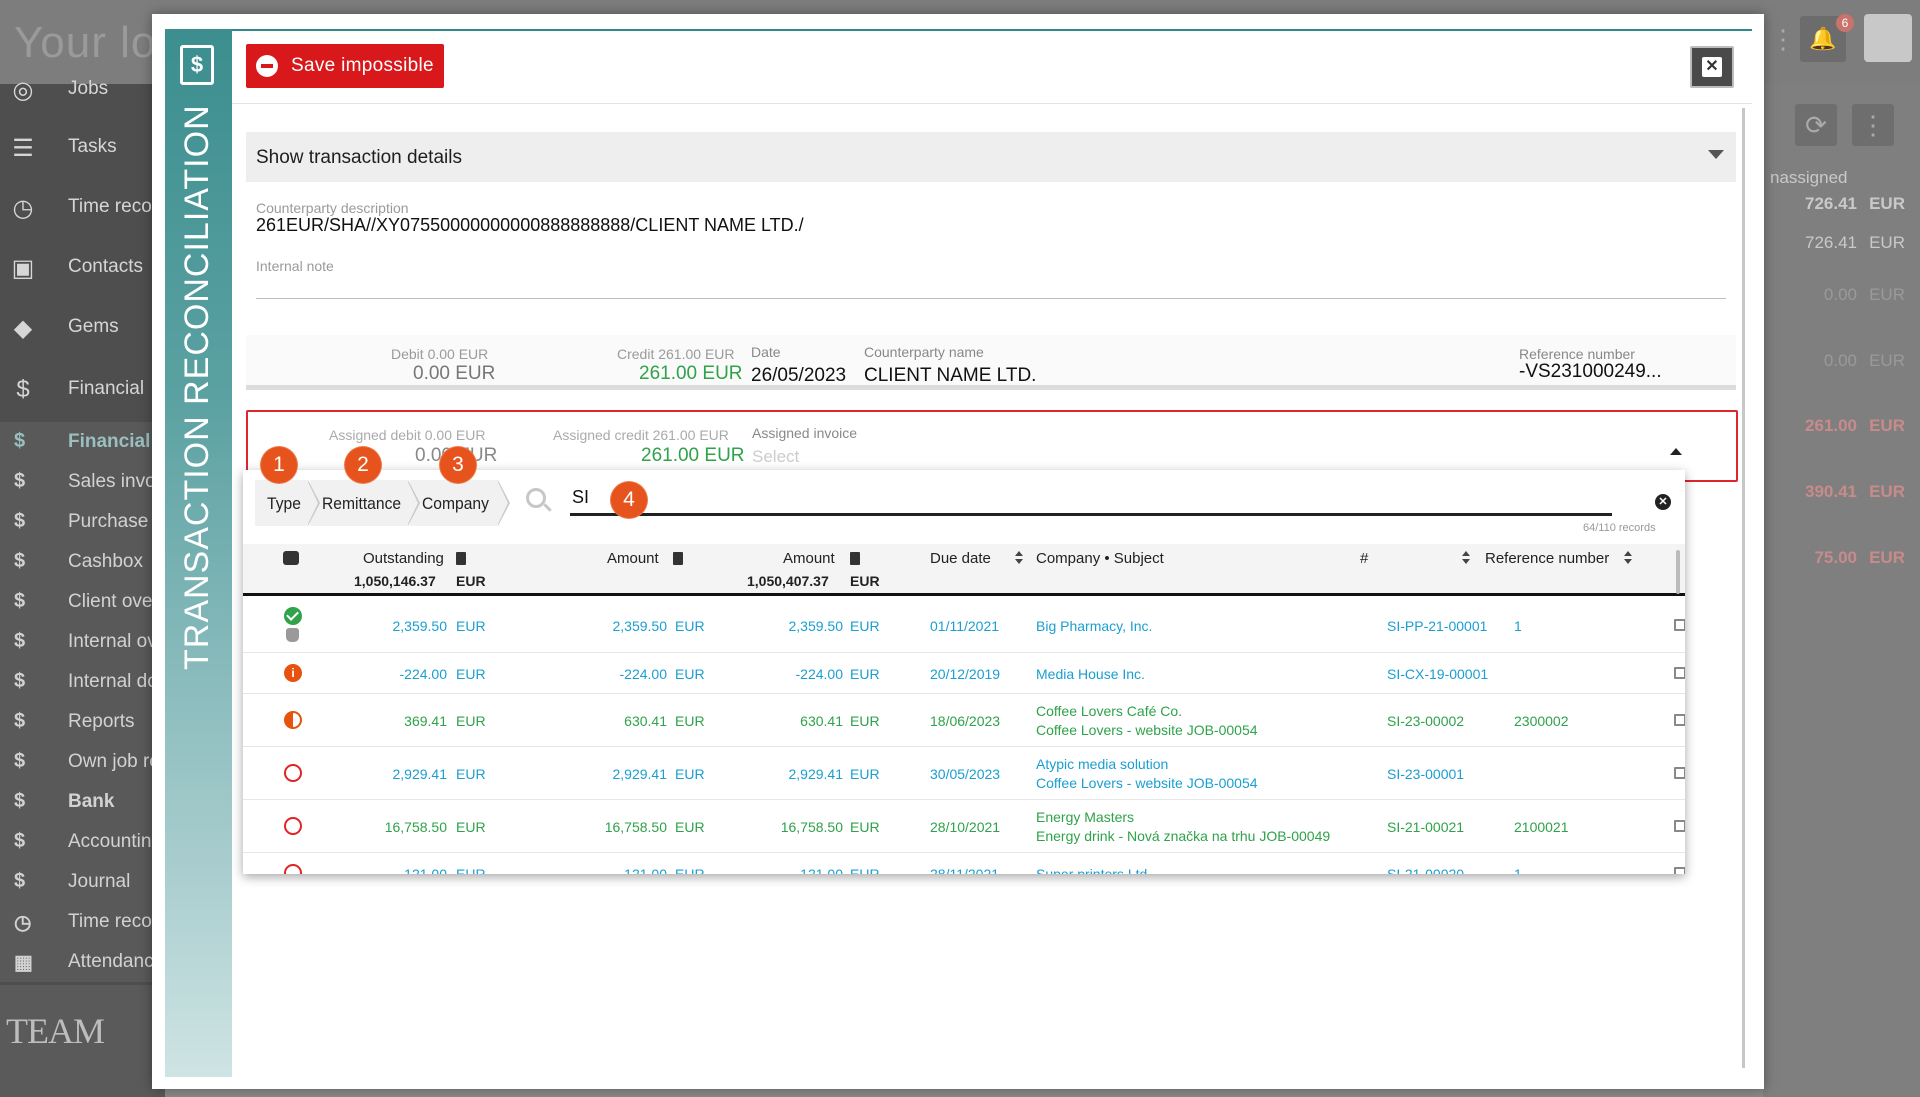 Image resolution: width=1920 pixels, height=1097 pixels. Describe the element at coordinates (1091, 499) in the screenshot. I see `invoice-search-input` at that location.